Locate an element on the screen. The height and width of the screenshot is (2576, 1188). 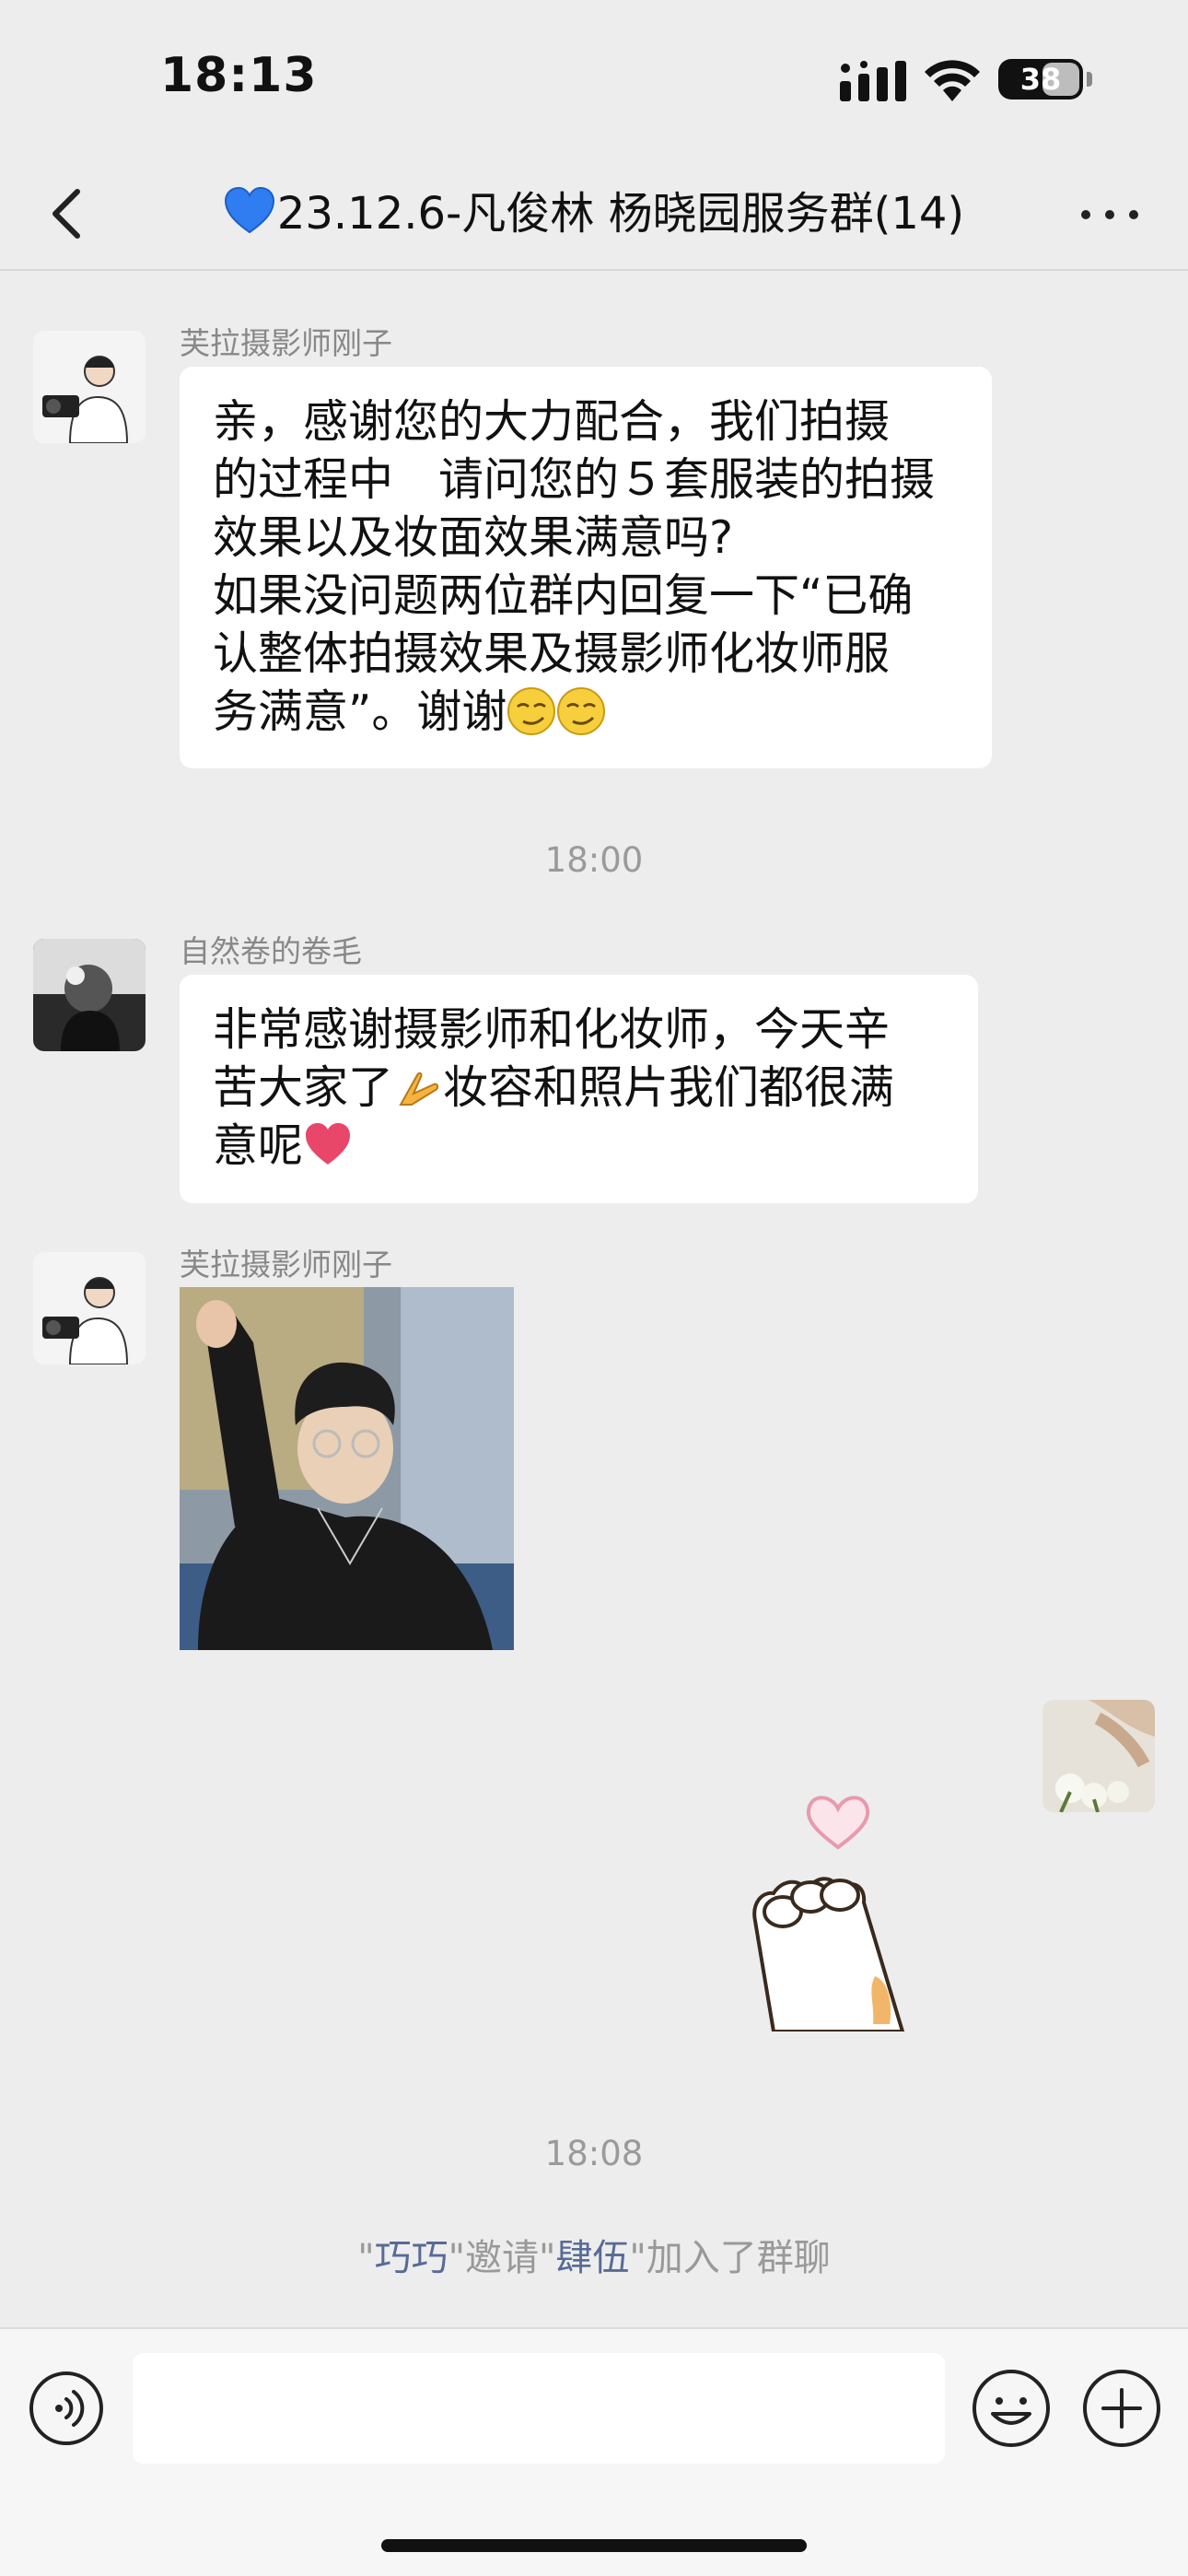
avatar-me is located at coordinates (1098, 1756).